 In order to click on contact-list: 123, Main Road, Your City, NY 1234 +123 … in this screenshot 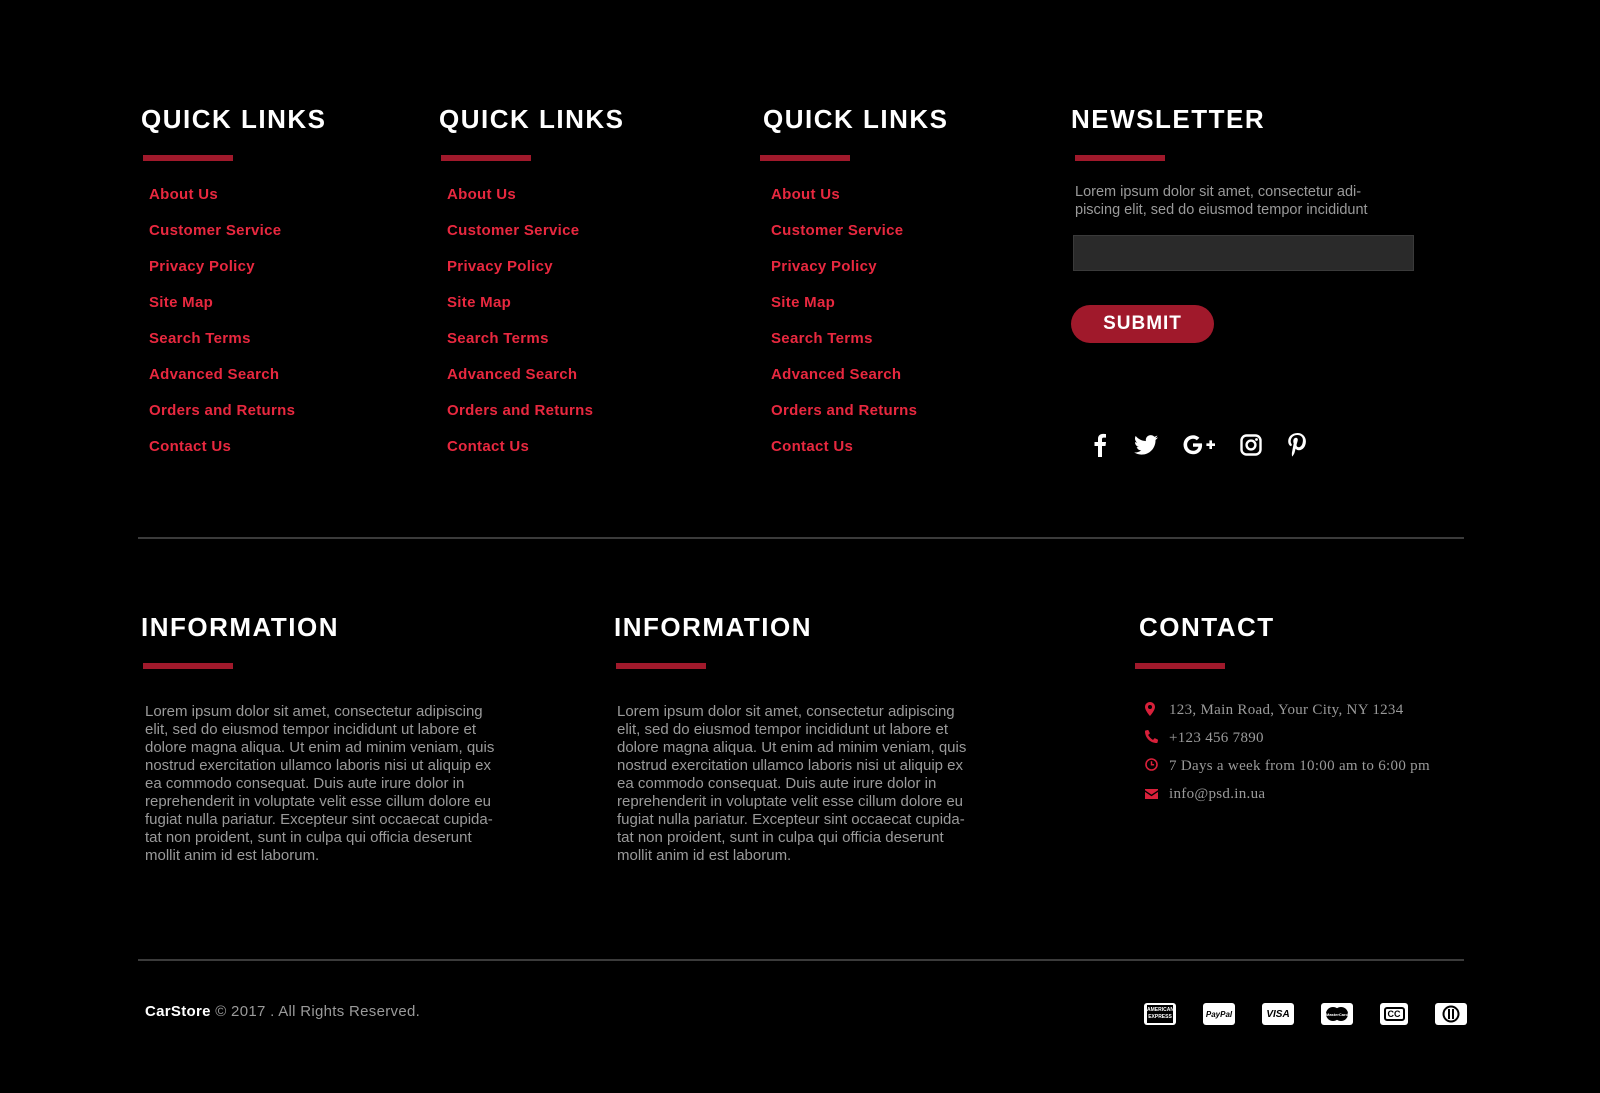, I will do `click(1362, 757)`.